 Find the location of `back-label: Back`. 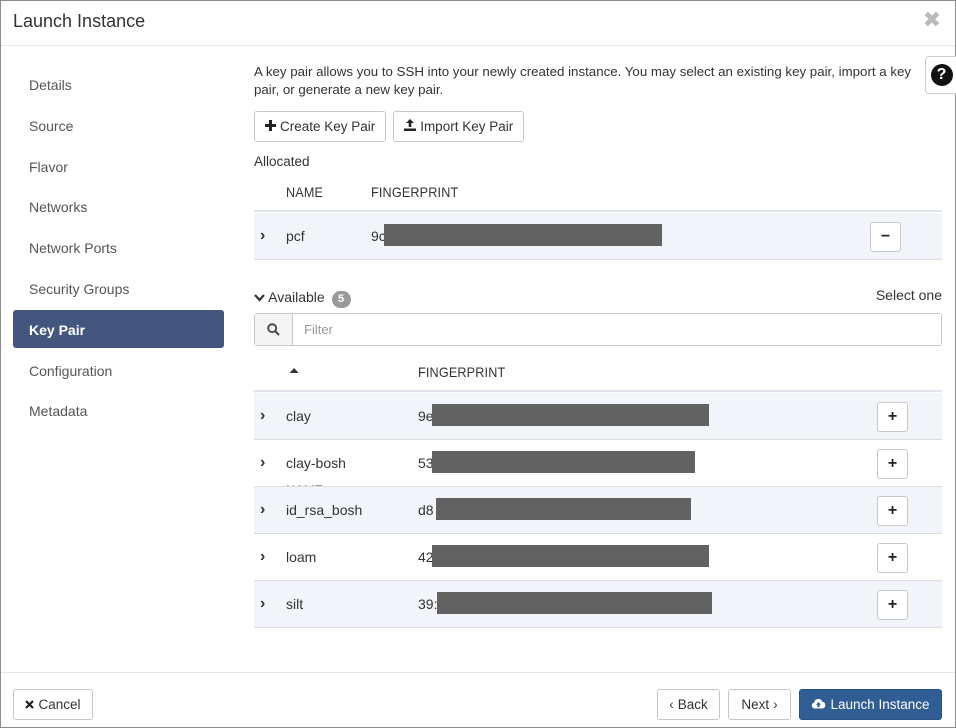

back-label: Back is located at coordinates (692, 704).